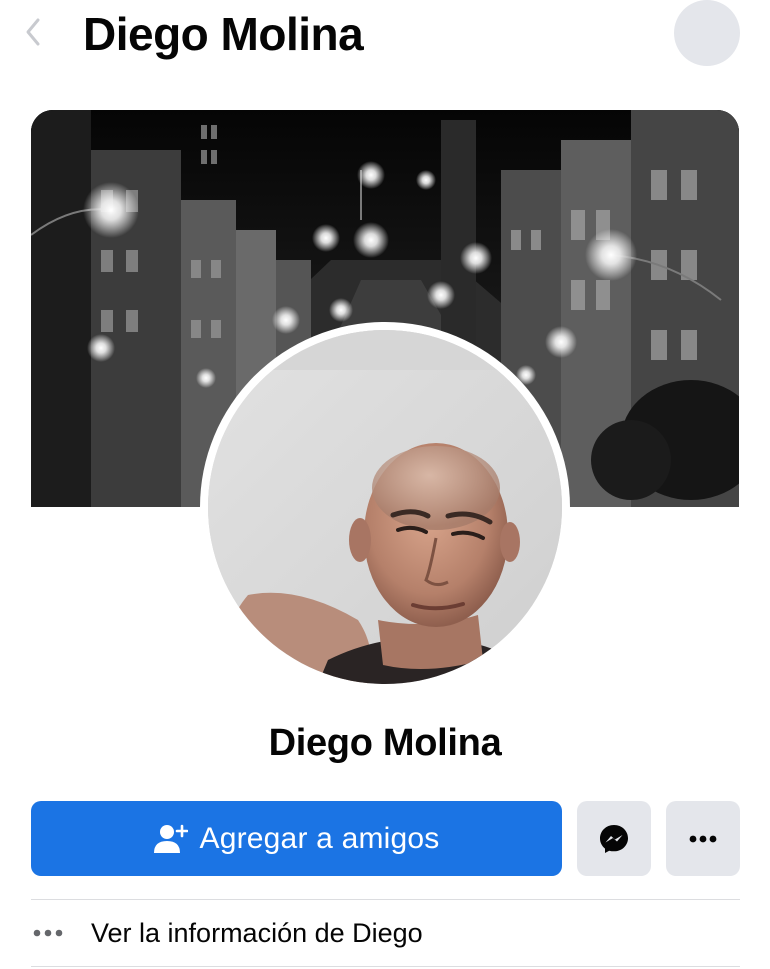  I want to click on add-friend-icon, so click(170, 838).